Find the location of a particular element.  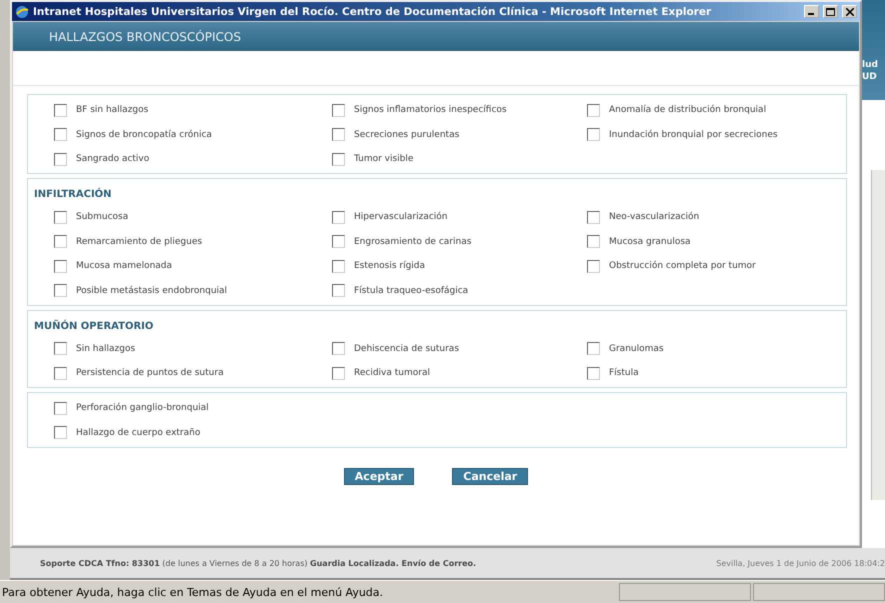

option-label: Anomalía de distribución bronquial is located at coordinates (687, 110).